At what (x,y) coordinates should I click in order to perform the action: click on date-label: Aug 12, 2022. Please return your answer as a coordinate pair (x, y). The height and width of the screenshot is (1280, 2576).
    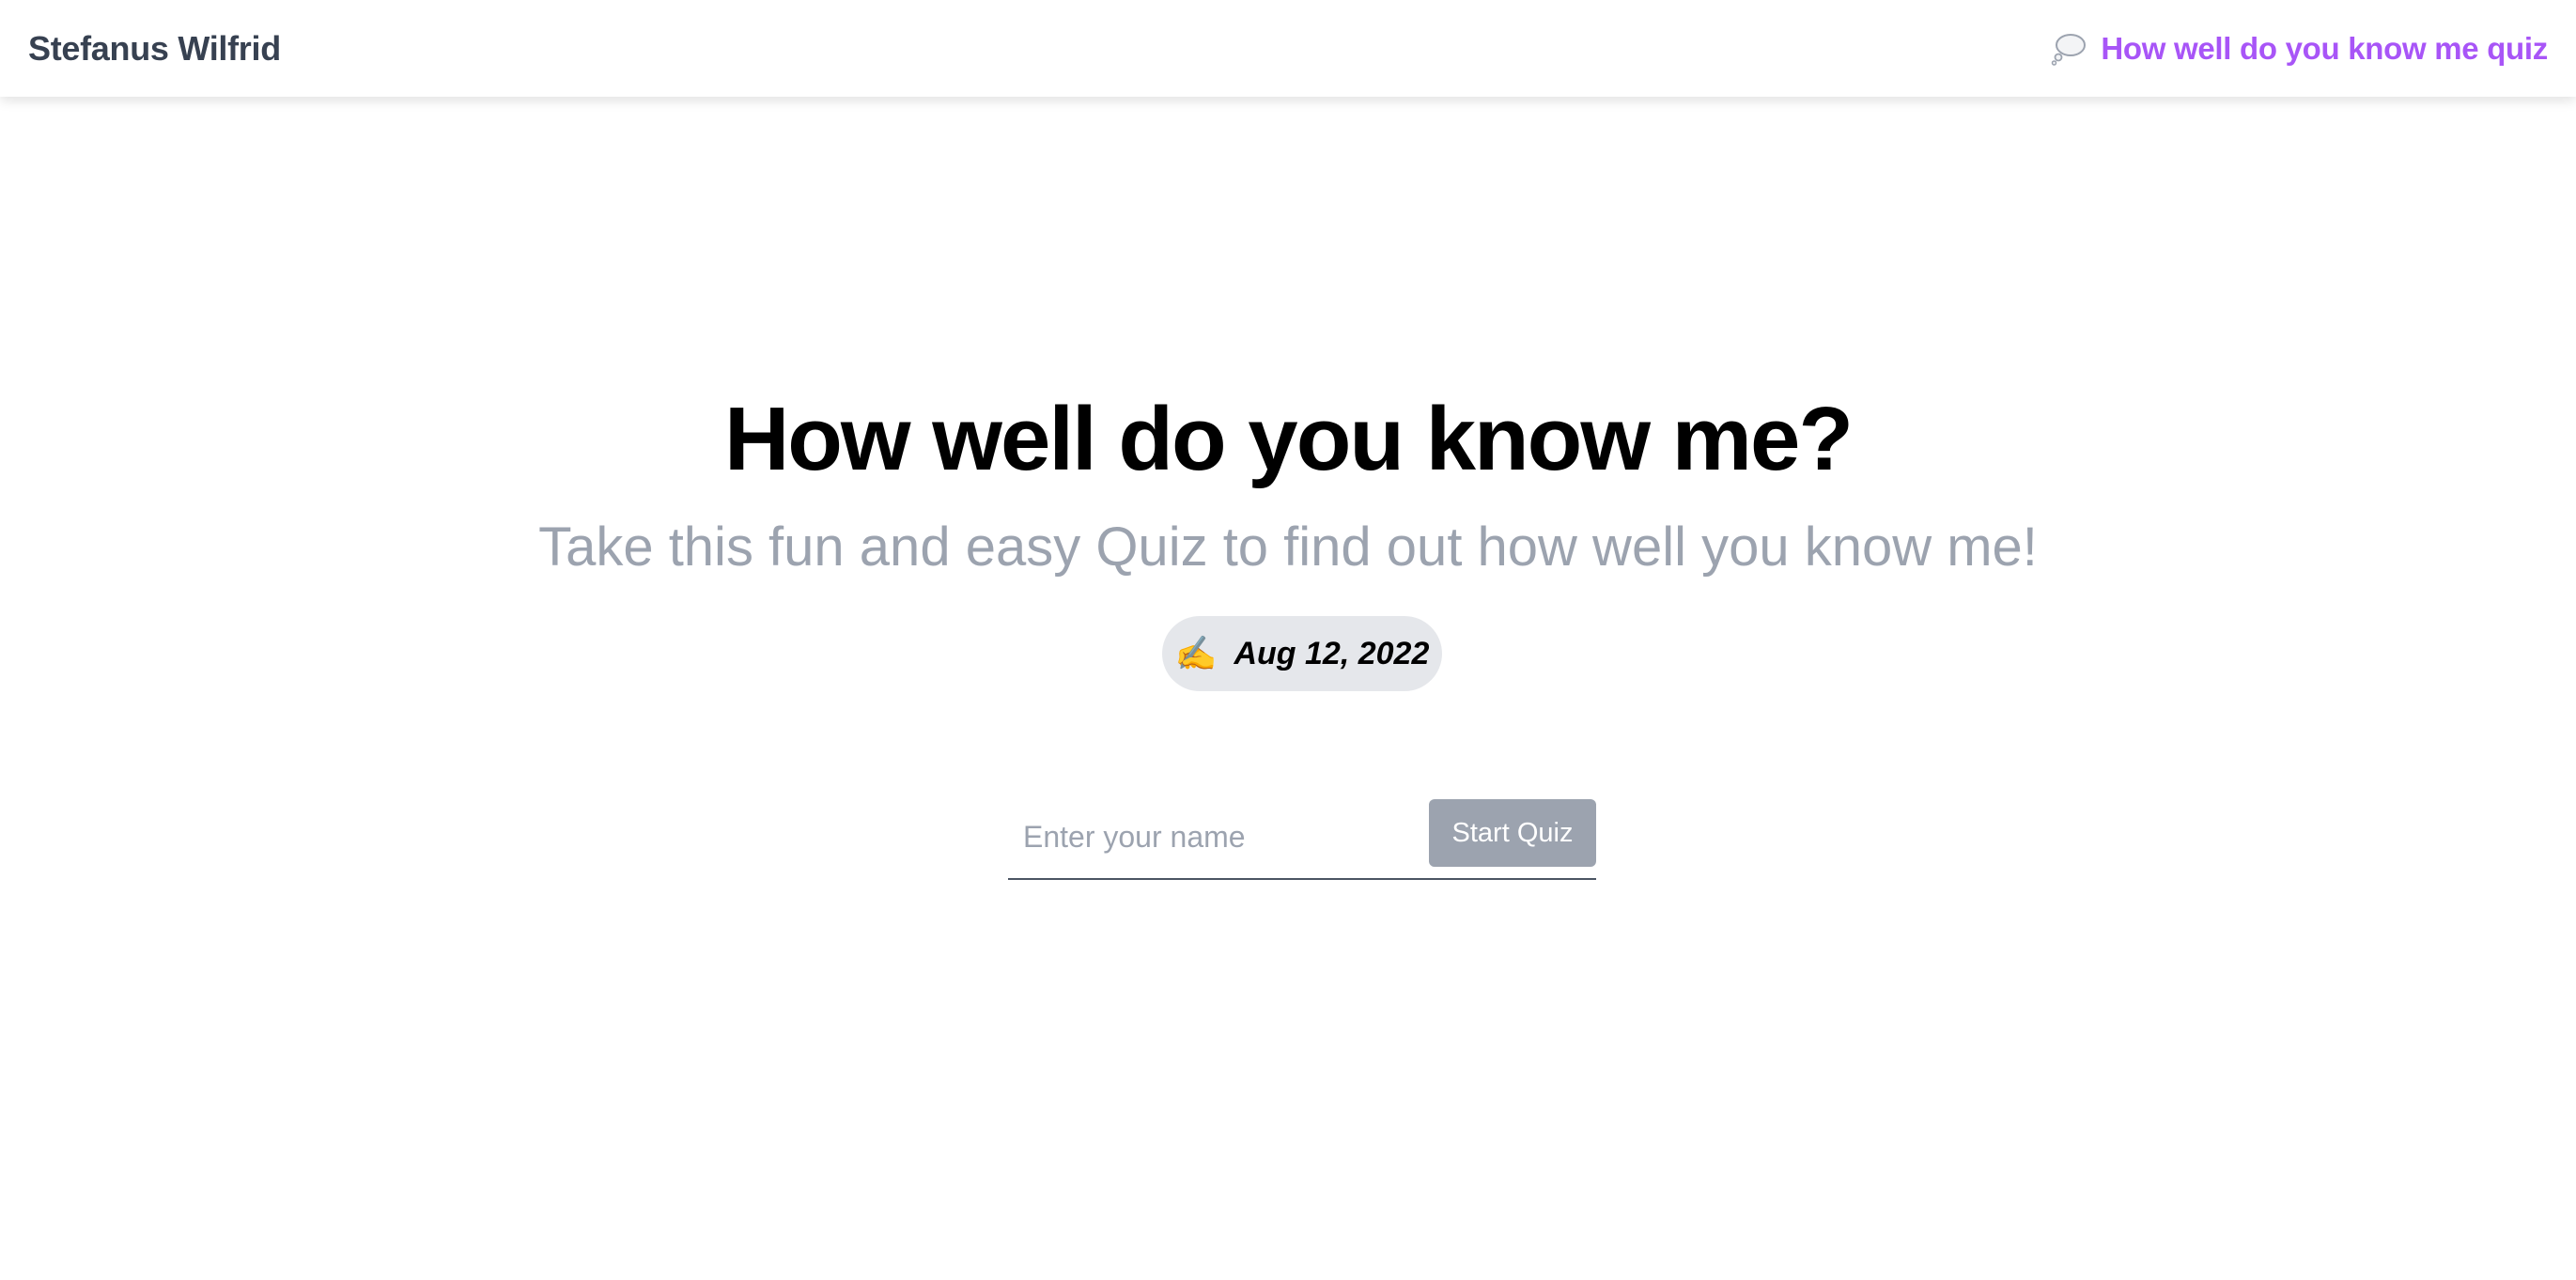
    Looking at the image, I should click on (1332, 653).